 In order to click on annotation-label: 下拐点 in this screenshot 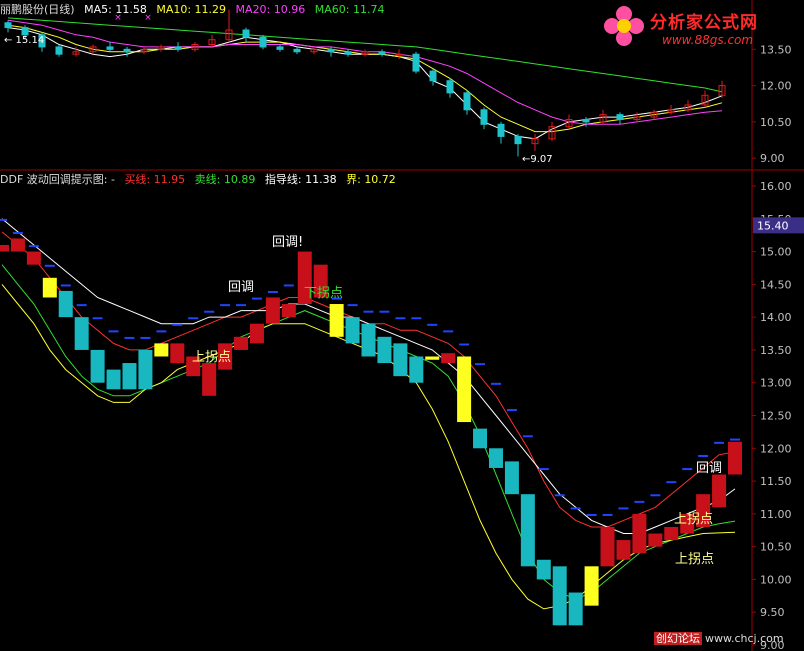, I will do `click(323, 293)`.